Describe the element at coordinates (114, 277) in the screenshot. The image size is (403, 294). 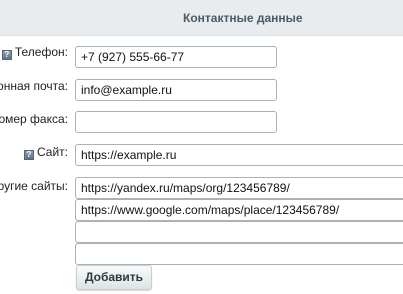
I see `add-site-button: Добавить` at that location.